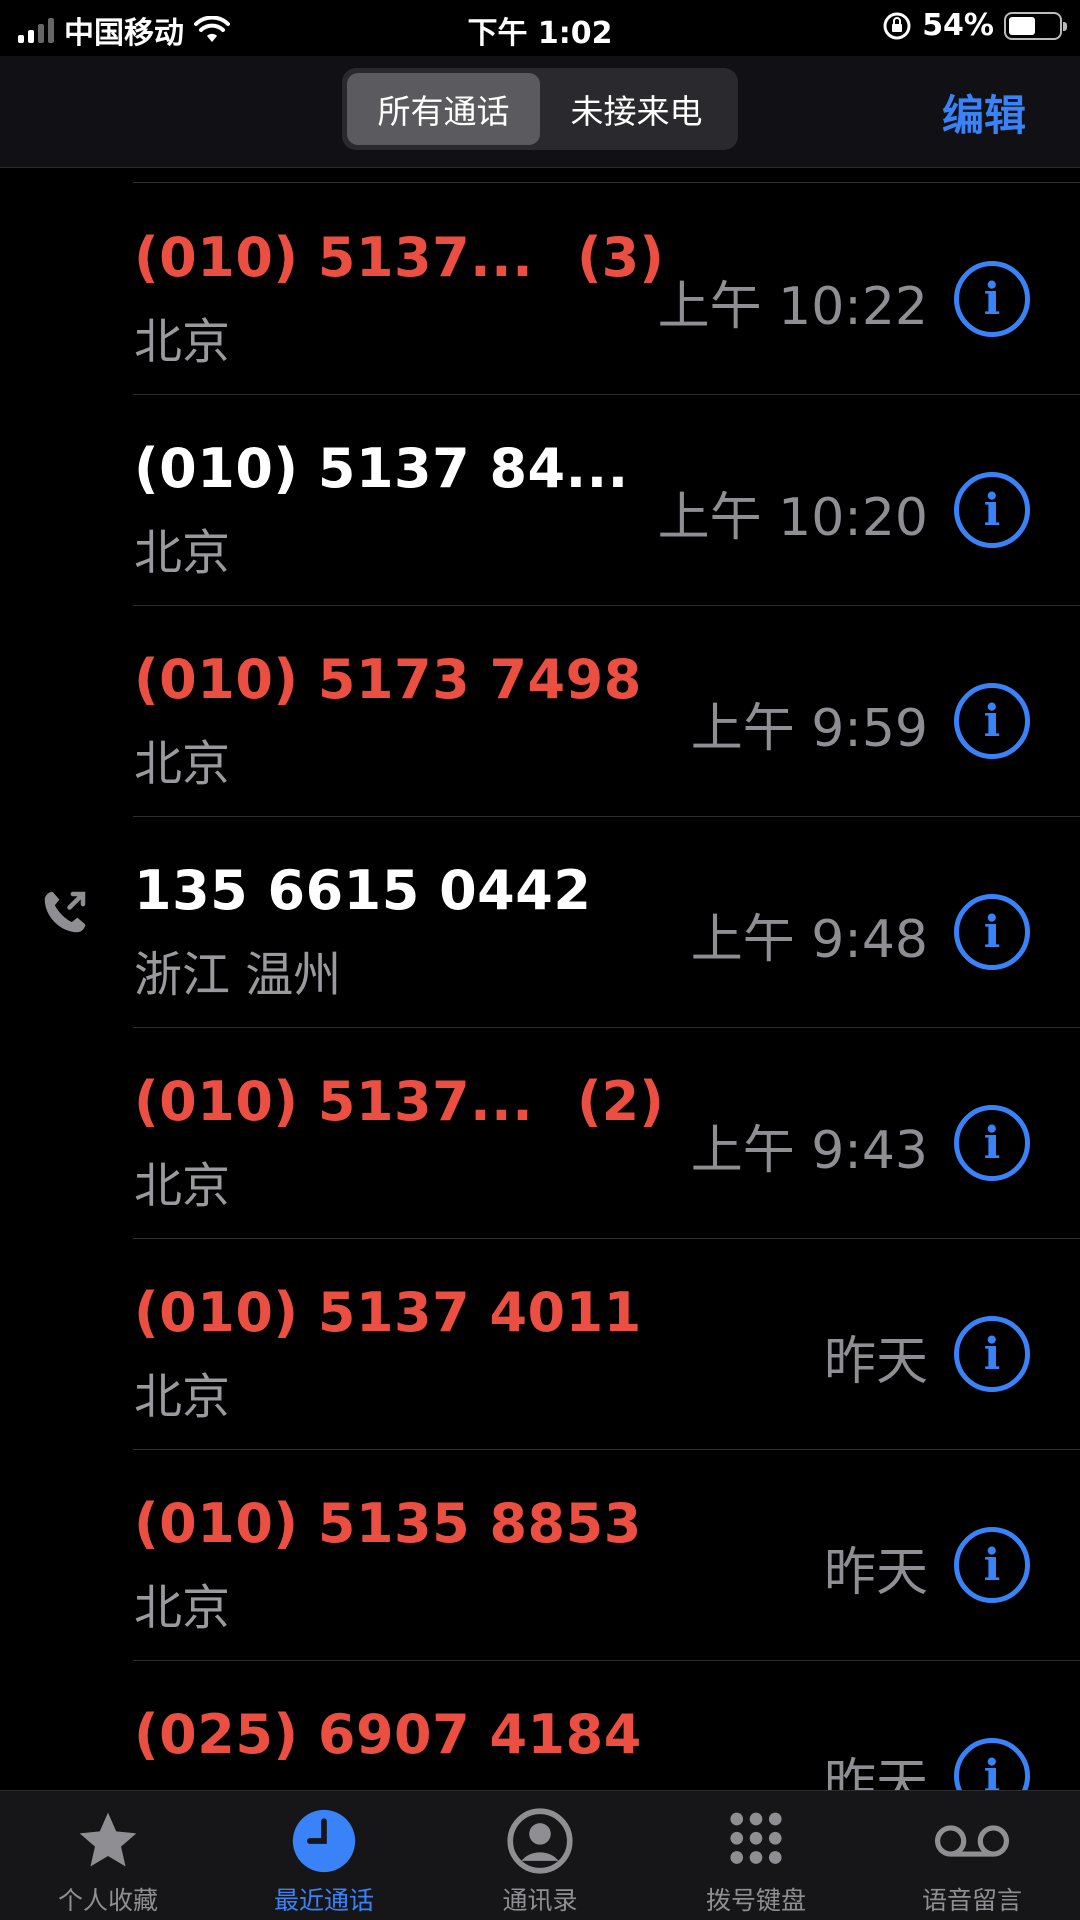  What do you see at coordinates (958, 25) in the screenshot?
I see `battery-percent: 54%` at bounding box center [958, 25].